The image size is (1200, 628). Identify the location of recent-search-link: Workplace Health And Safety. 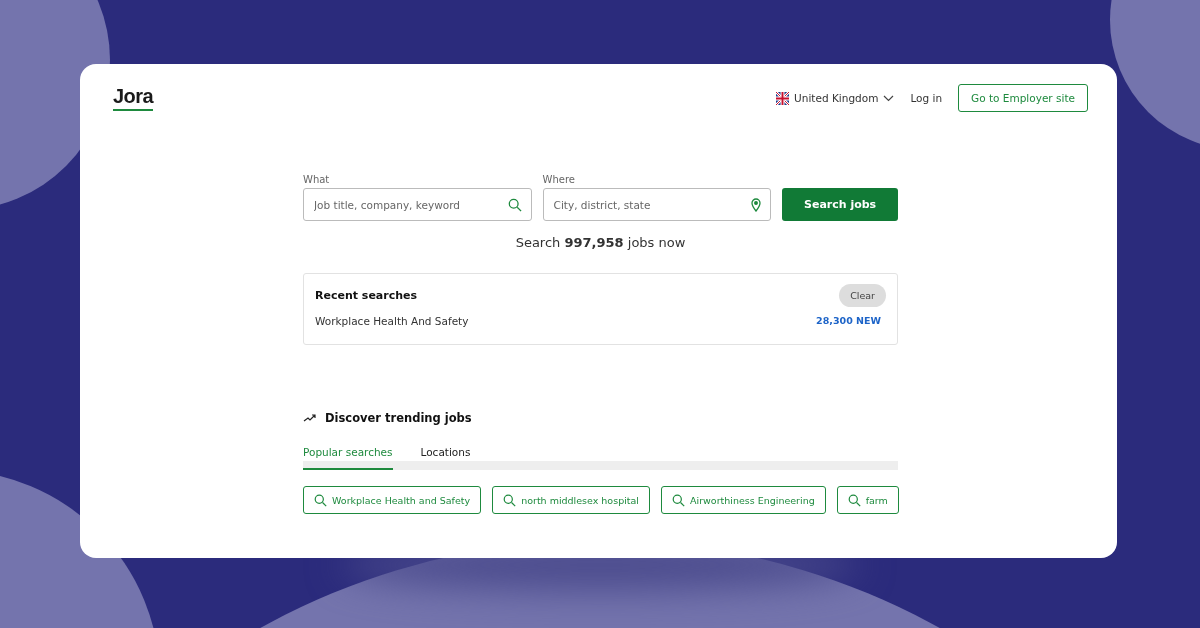
(392, 321).